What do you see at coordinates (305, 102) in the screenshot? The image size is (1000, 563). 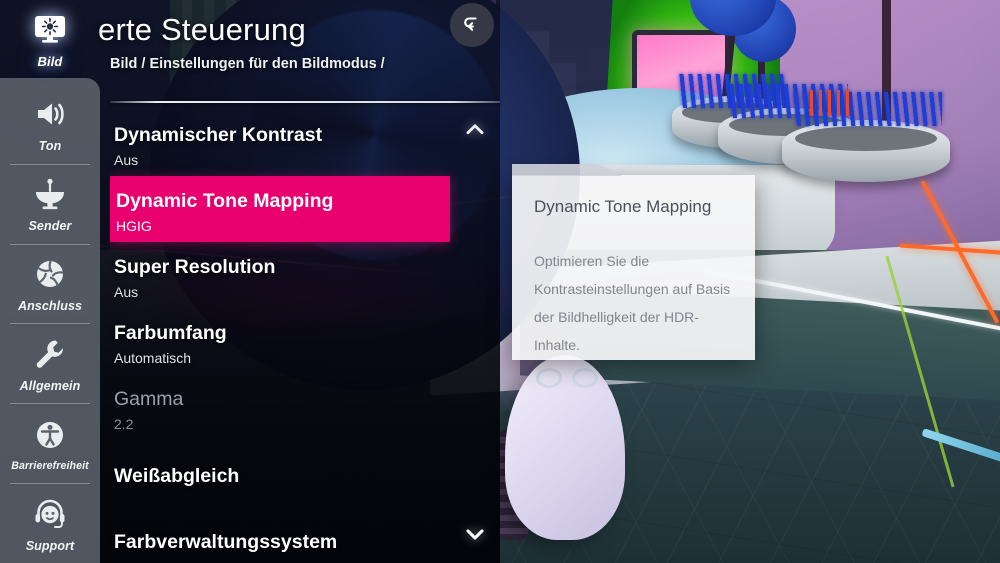 I see `header-divider` at bounding box center [305, 102].